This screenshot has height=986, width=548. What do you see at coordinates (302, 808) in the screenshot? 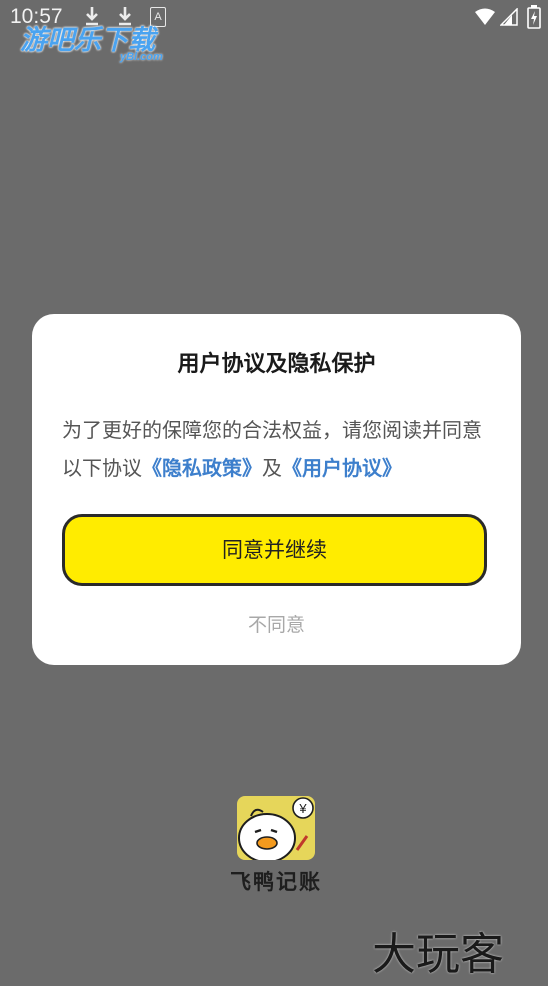
I see `logo-badge: ¥` at bounding box center [302, 808].